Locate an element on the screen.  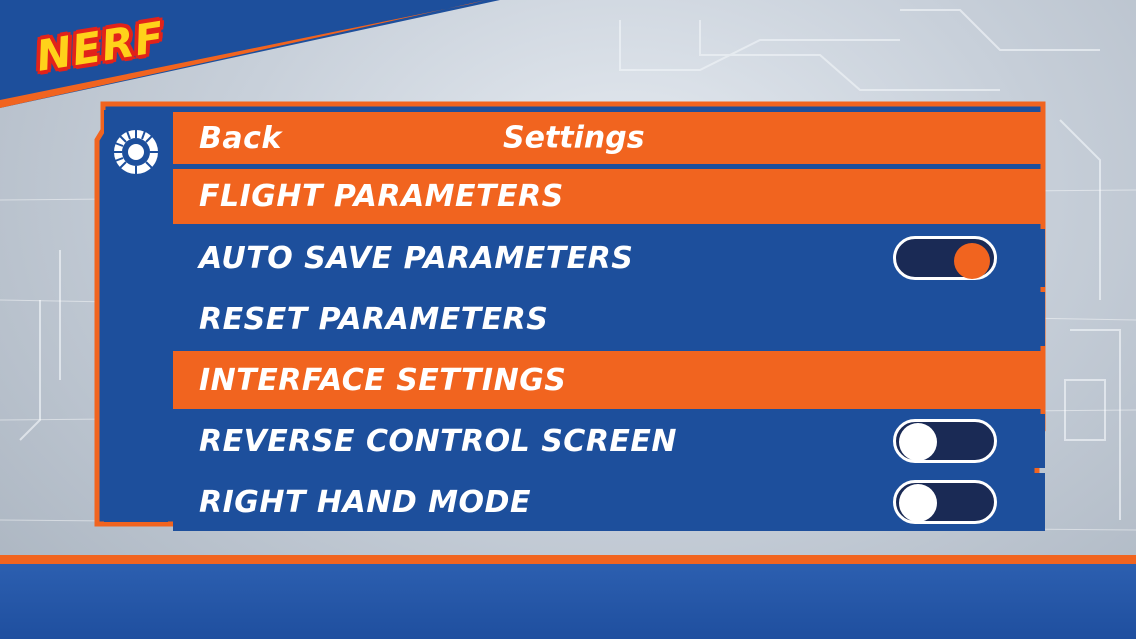
gear-icon is located at coordinates (136, 152).